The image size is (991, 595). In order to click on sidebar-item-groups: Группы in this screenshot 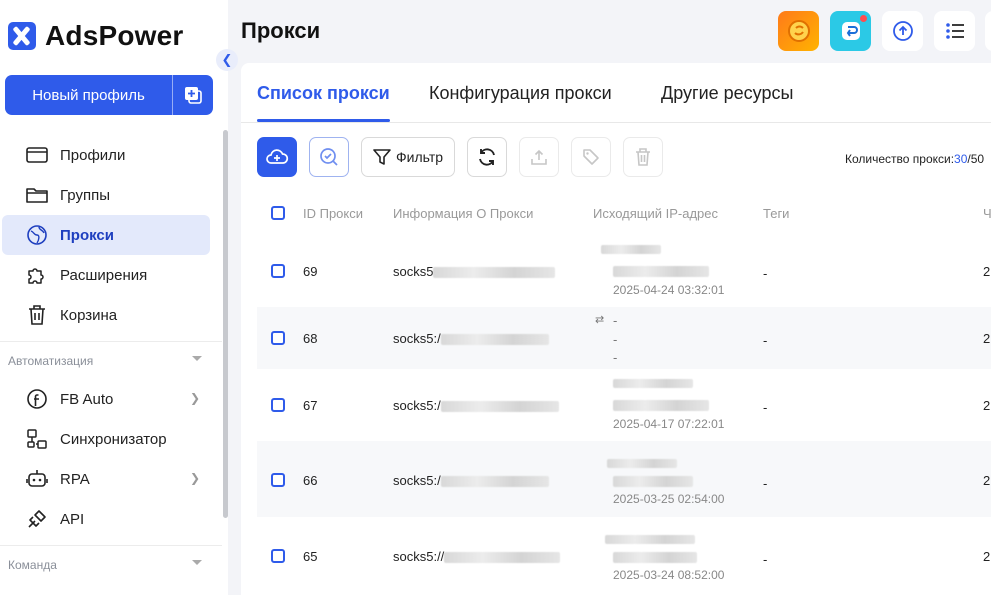, I will do `click(106, 195)`.